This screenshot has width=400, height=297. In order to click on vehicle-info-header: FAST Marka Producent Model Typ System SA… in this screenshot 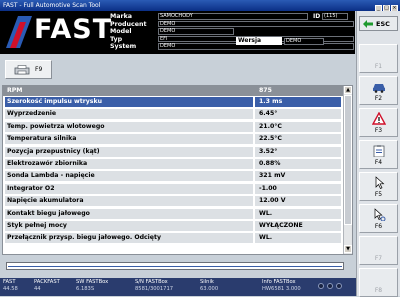, I will do `click(177, 32)`.